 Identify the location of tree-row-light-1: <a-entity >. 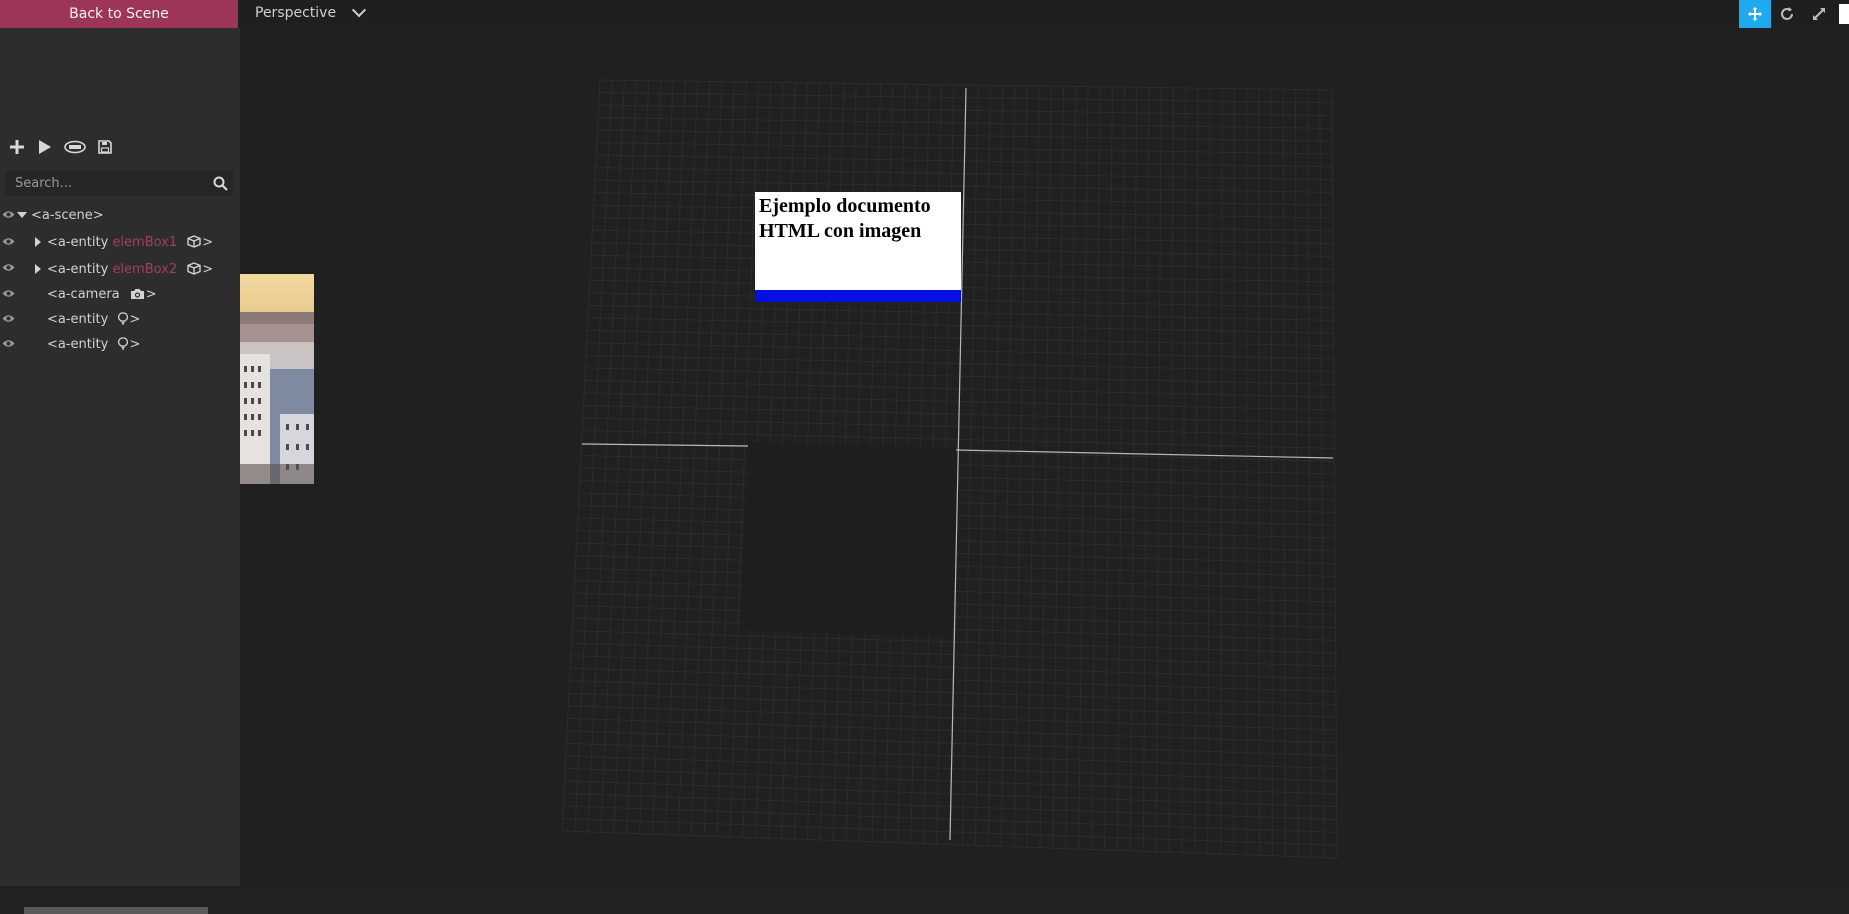
(120, 319).